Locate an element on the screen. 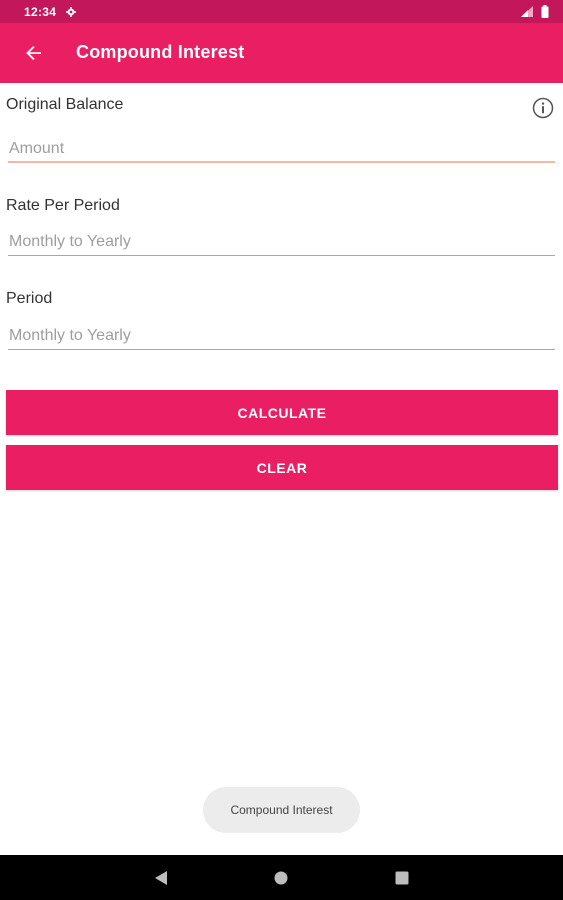 Image resolution: width=563 pixels, height=900 pixels. arrow-left-icon is located at coordinates (34, 53).